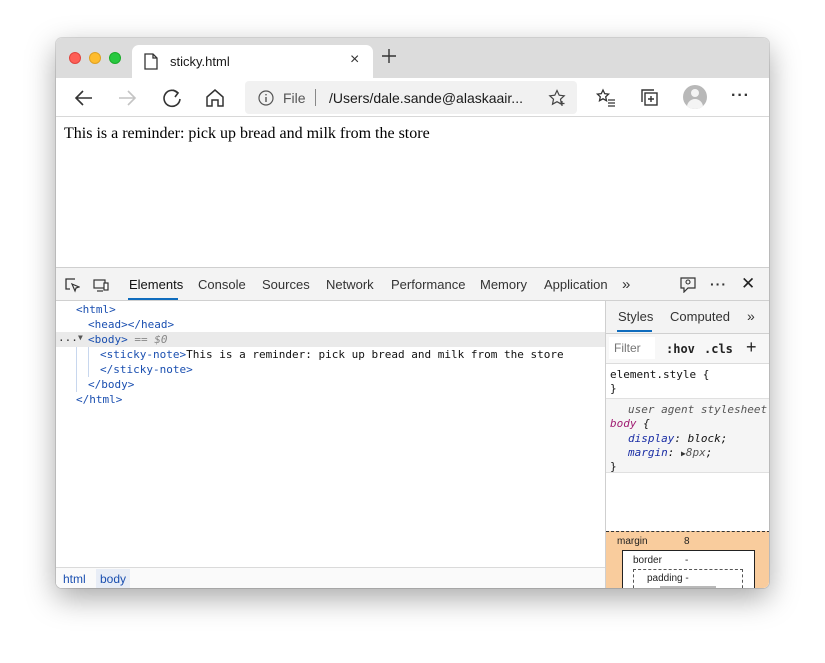  I want to click on tag-body-close: </body>, so click(111, 384).